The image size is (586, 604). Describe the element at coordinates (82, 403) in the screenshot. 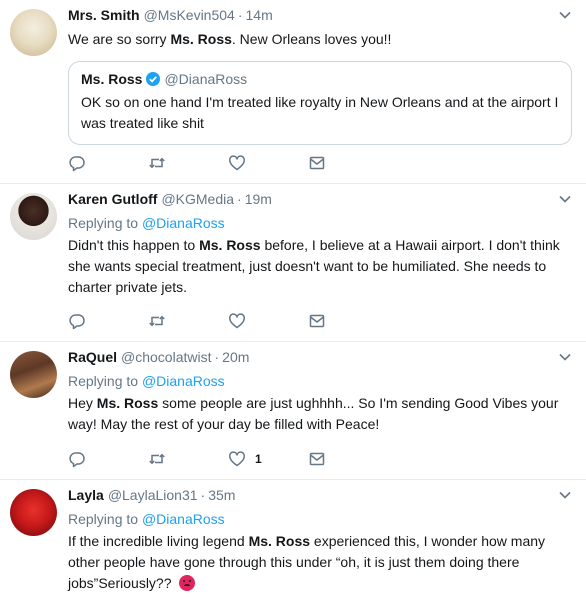

I see `tweet-text-part: Hey` at that location.